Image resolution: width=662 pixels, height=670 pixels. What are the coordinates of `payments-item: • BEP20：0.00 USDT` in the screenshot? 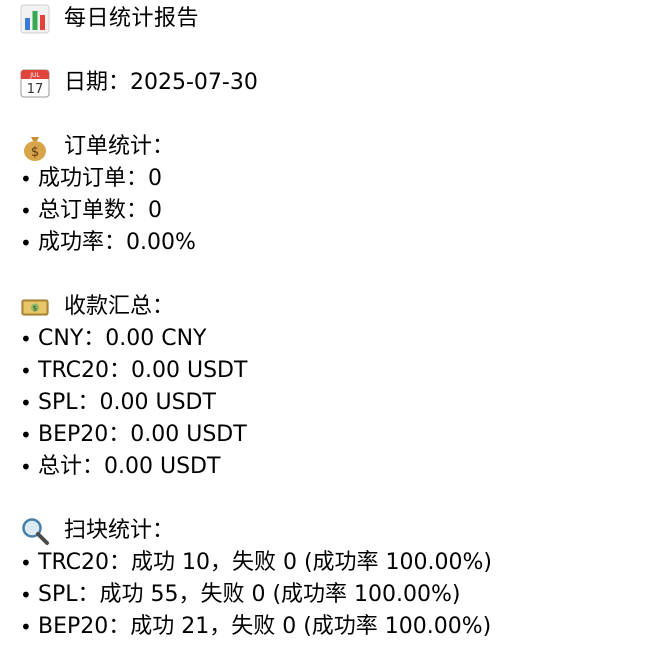 It's located at (133, 435).